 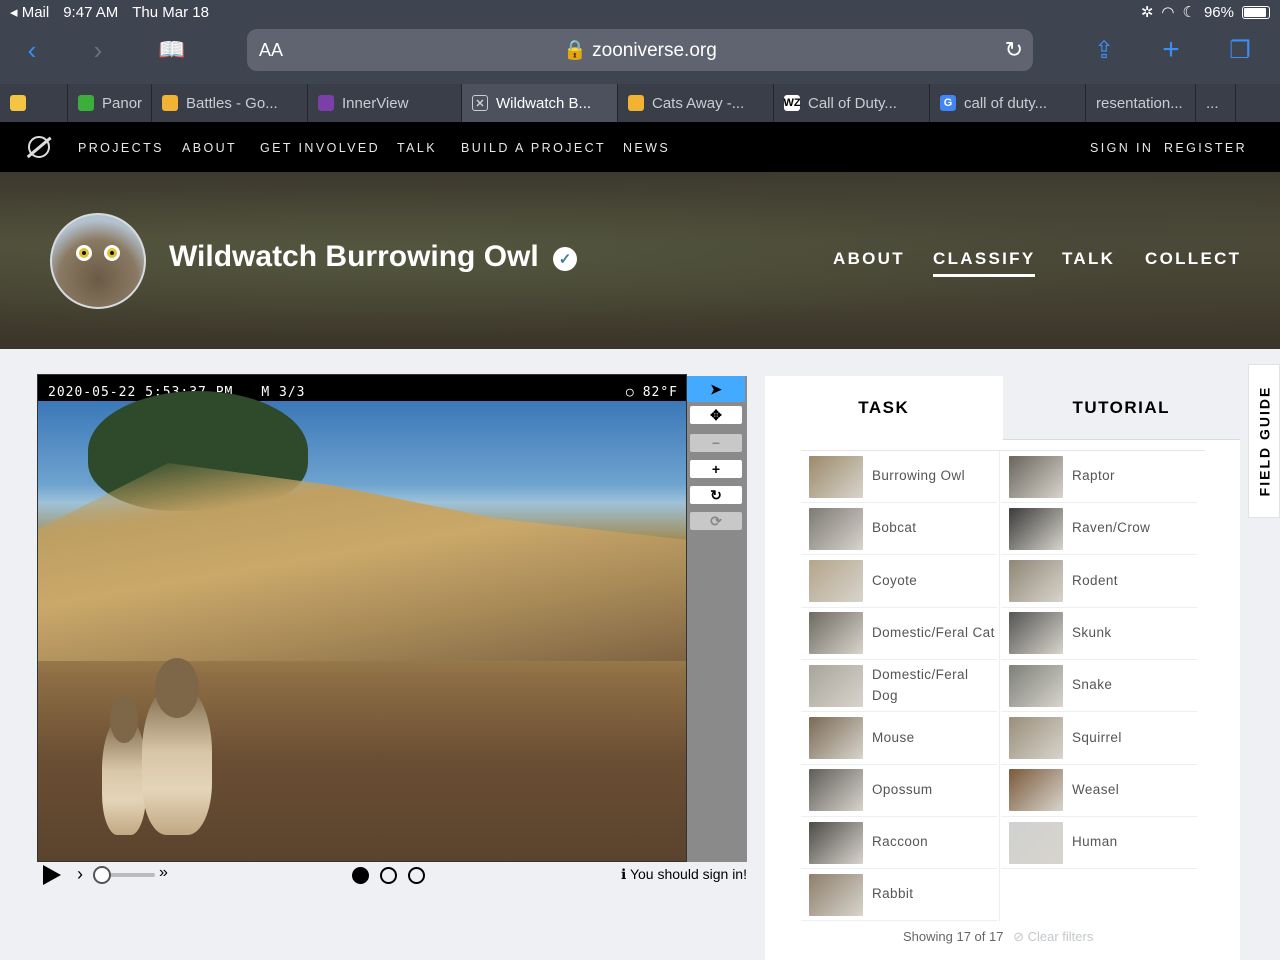 I want to click on zoom-in-icon: +, so click(x=716, y=469).